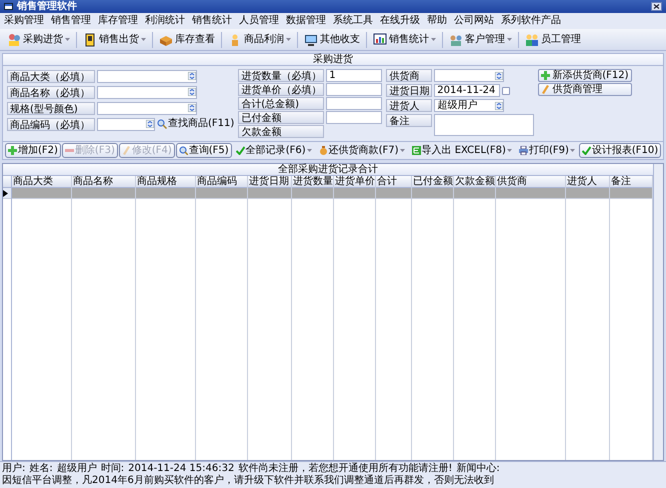 Image resolution: width=666 pixels, height=488 pixels. I want to click on menu-item: 公司网站, so click(474, 21).